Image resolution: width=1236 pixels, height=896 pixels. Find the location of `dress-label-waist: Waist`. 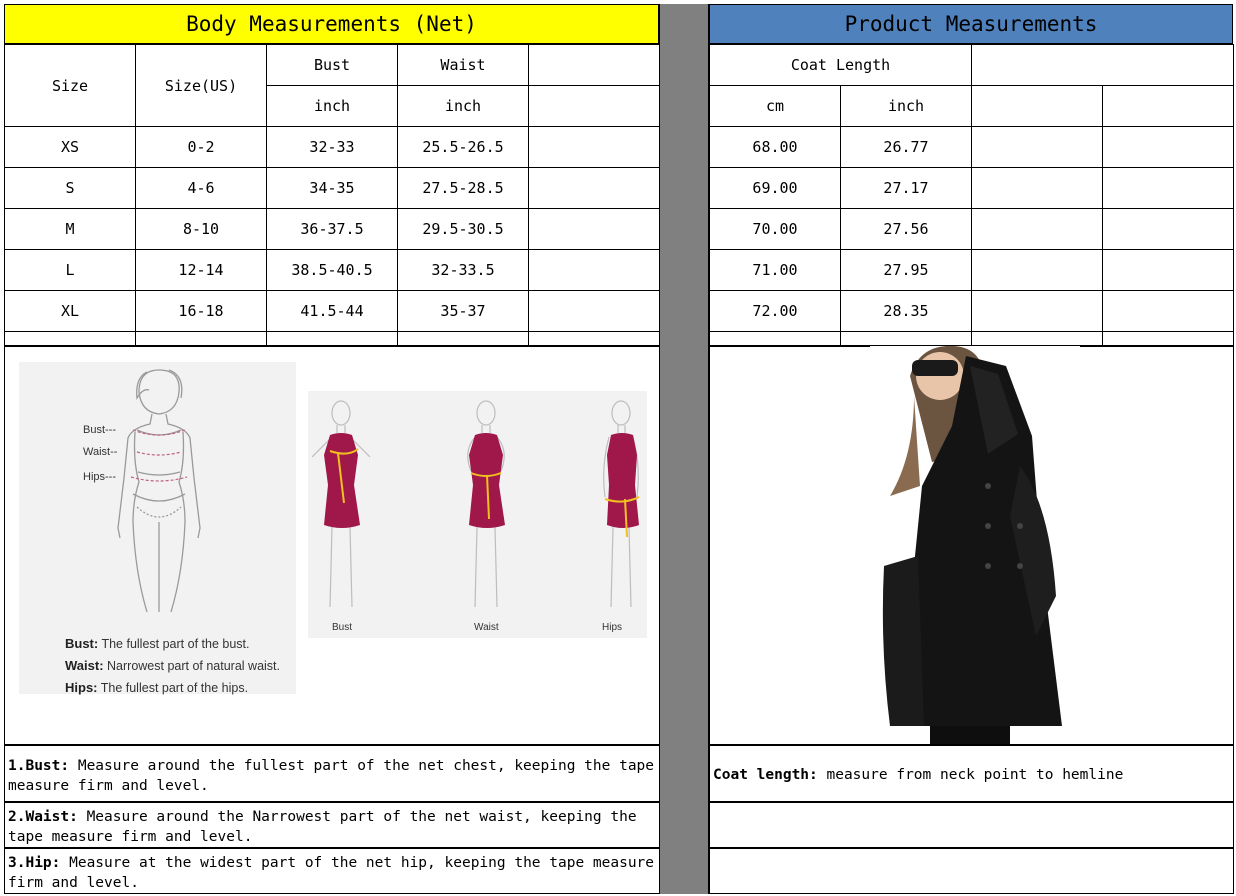

dress-label-waist: Waist is located at coordinates (486, 627).